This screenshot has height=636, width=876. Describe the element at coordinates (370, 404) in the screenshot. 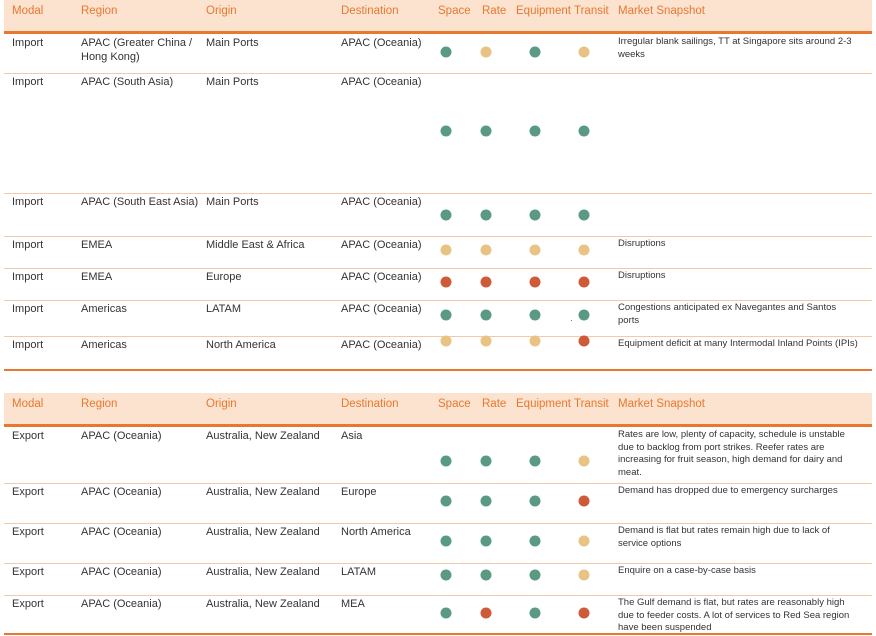

I see `column-header-destination: Destination` at that location.